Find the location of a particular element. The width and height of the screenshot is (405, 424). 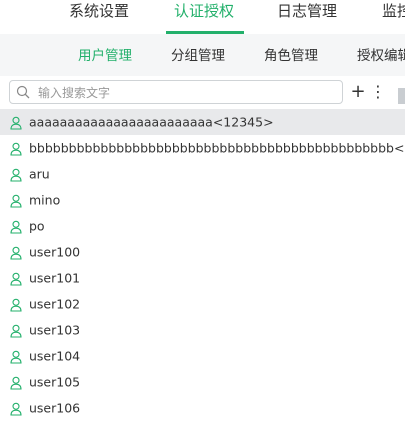

search-icon is located at coordinates (23, 92).